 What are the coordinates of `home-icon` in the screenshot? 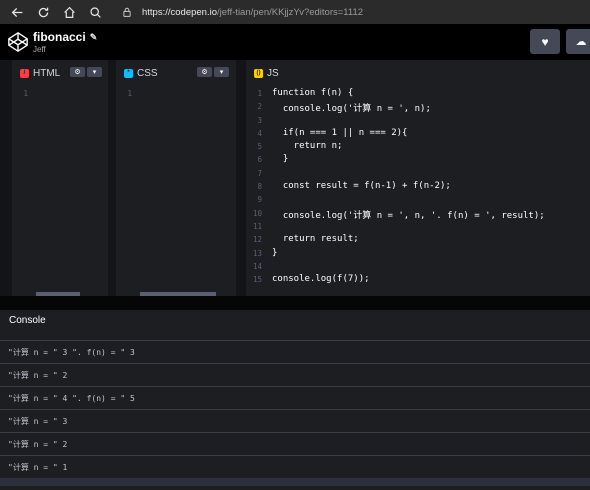 It's located at (69, 12).